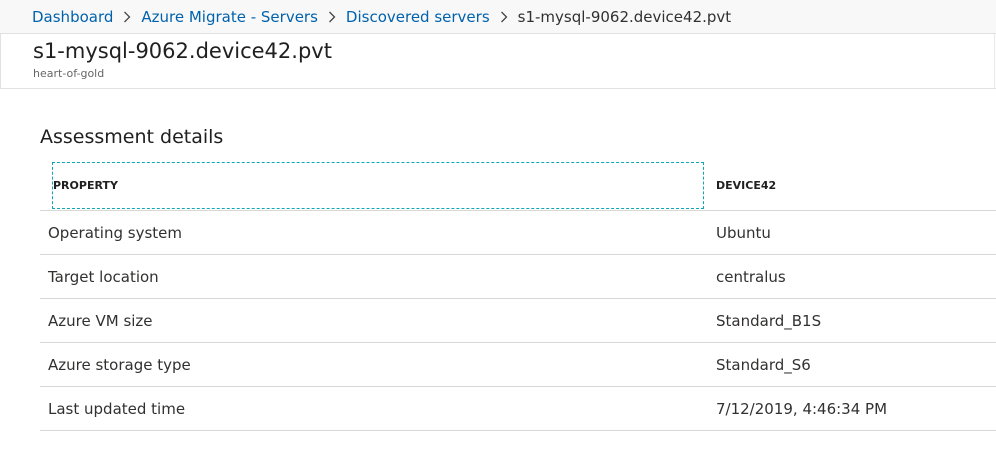 The width and height of the screenshot is (996, 475). I want to click on row-property: Azure storage type, so click(119, 364).